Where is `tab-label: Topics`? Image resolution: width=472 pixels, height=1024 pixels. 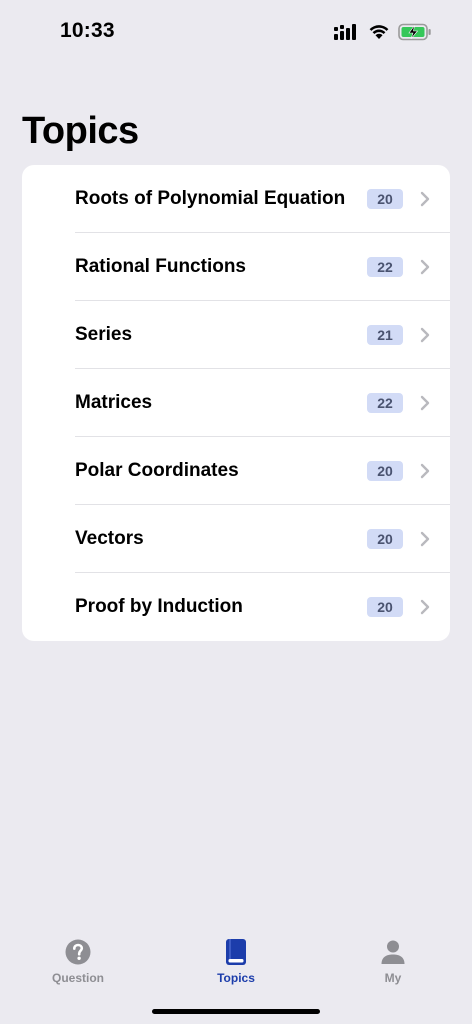 tab-label: Topics is located at coordinates (236, 978).